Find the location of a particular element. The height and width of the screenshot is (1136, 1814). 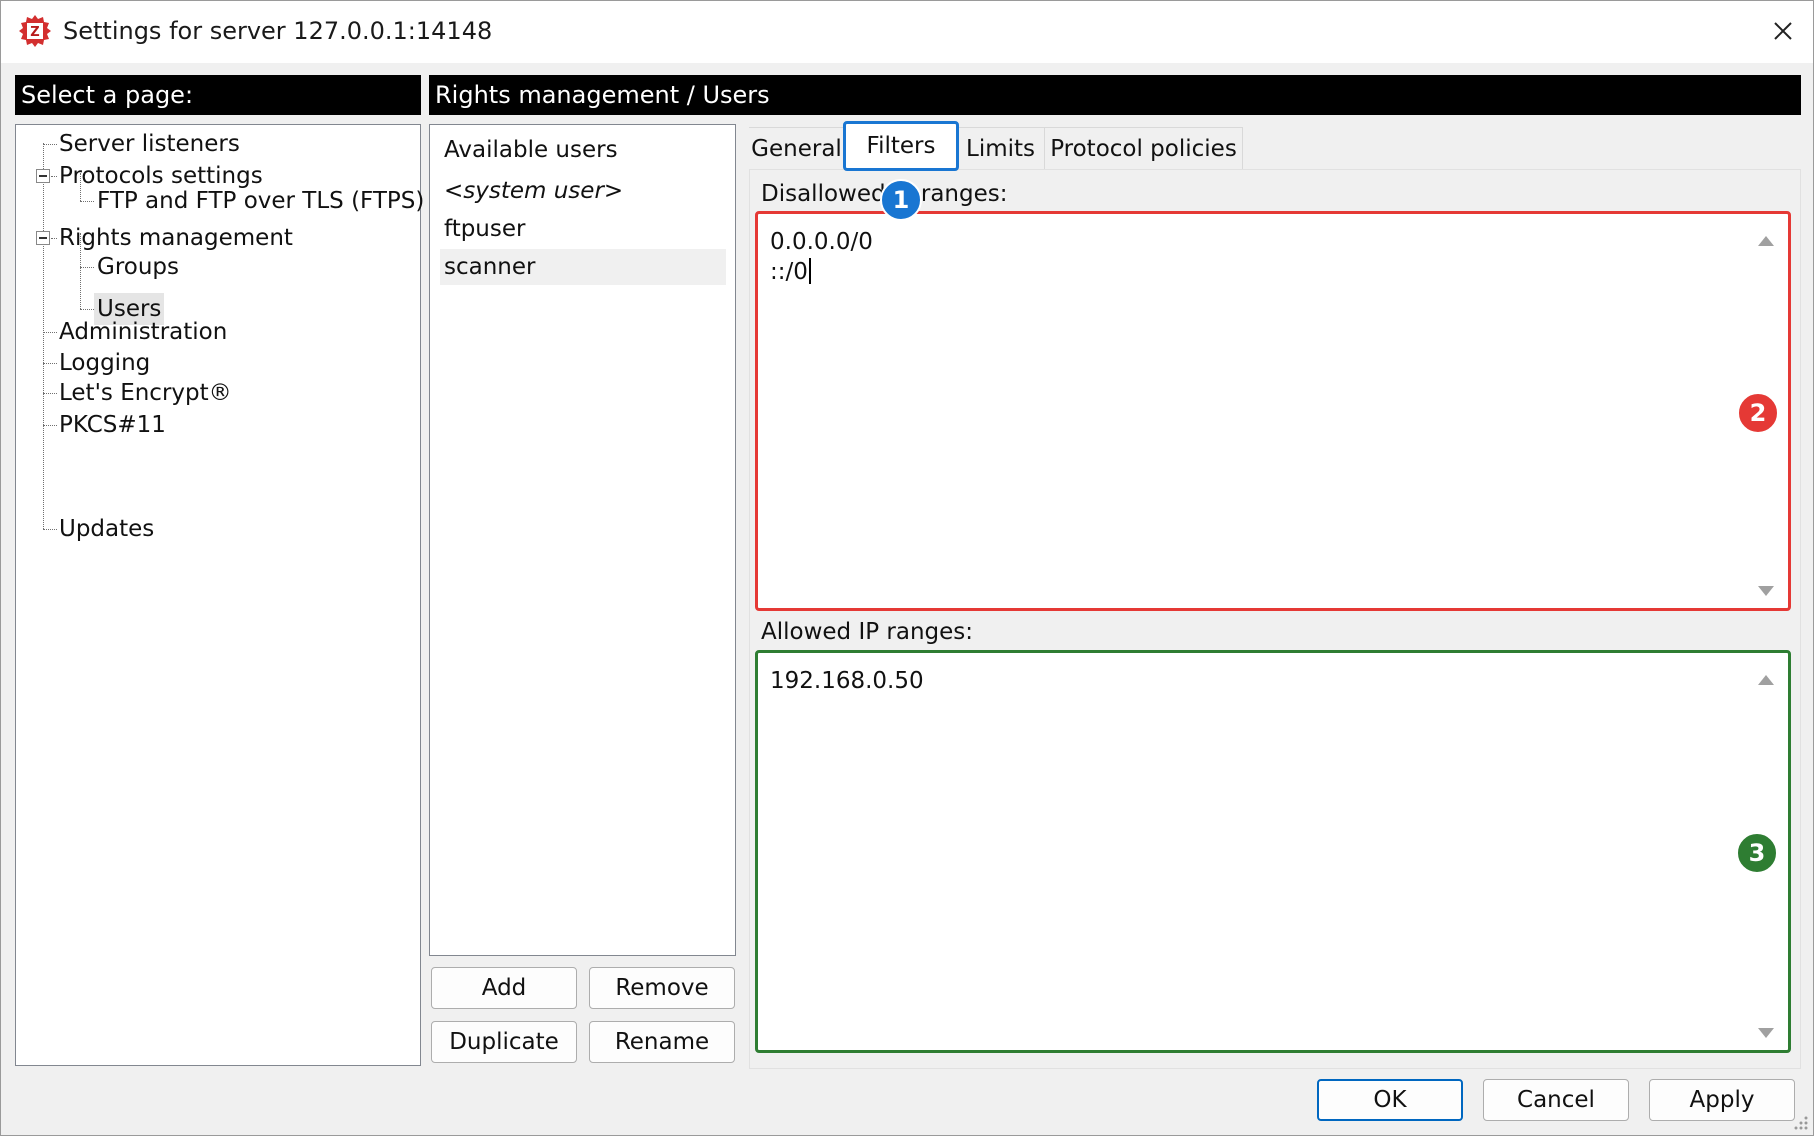

user-item-system-user: <system user> is located at coordinates (583, 191).